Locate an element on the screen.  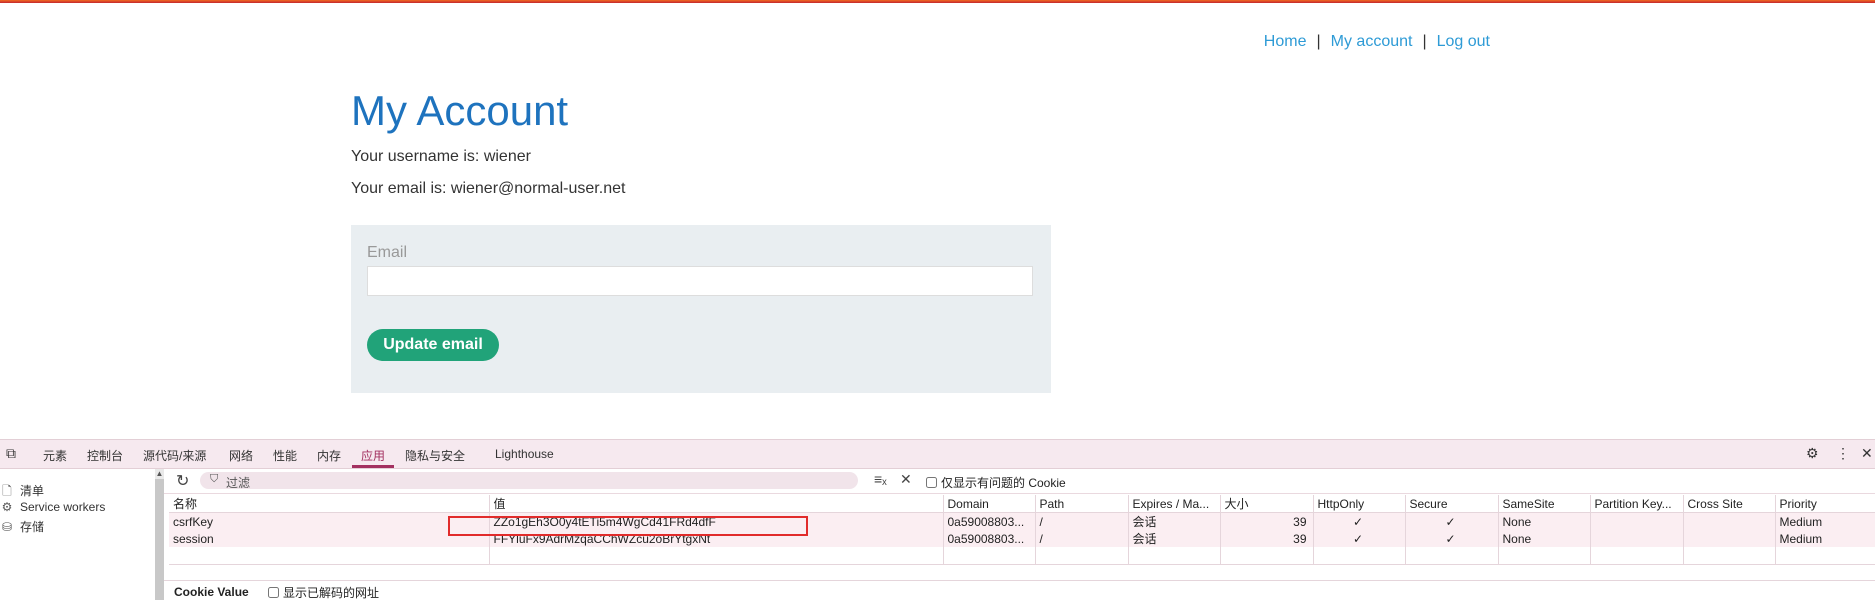
only-issues-checkbox: 仅显示有问题的 Cookie is located at coordinates (996, 482).